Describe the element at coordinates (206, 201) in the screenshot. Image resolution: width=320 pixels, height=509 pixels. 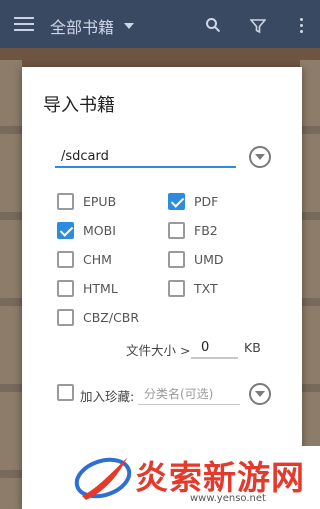
I see `format-label: PDF` at that location.